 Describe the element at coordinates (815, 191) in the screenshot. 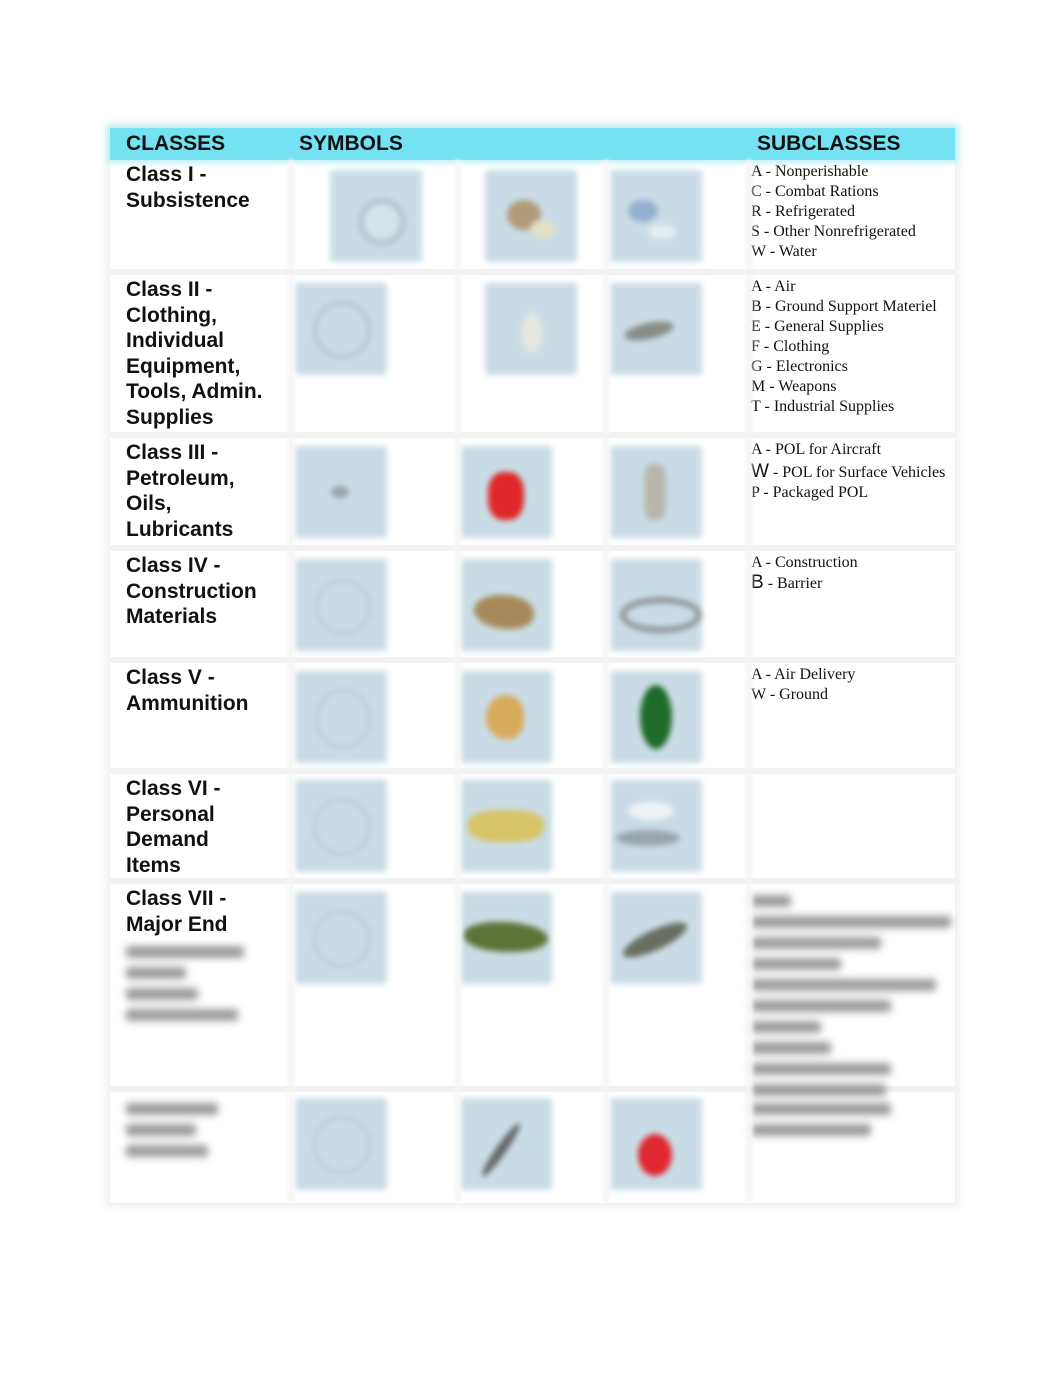

I see `subclass-item: C - Combat Rations` at that location.